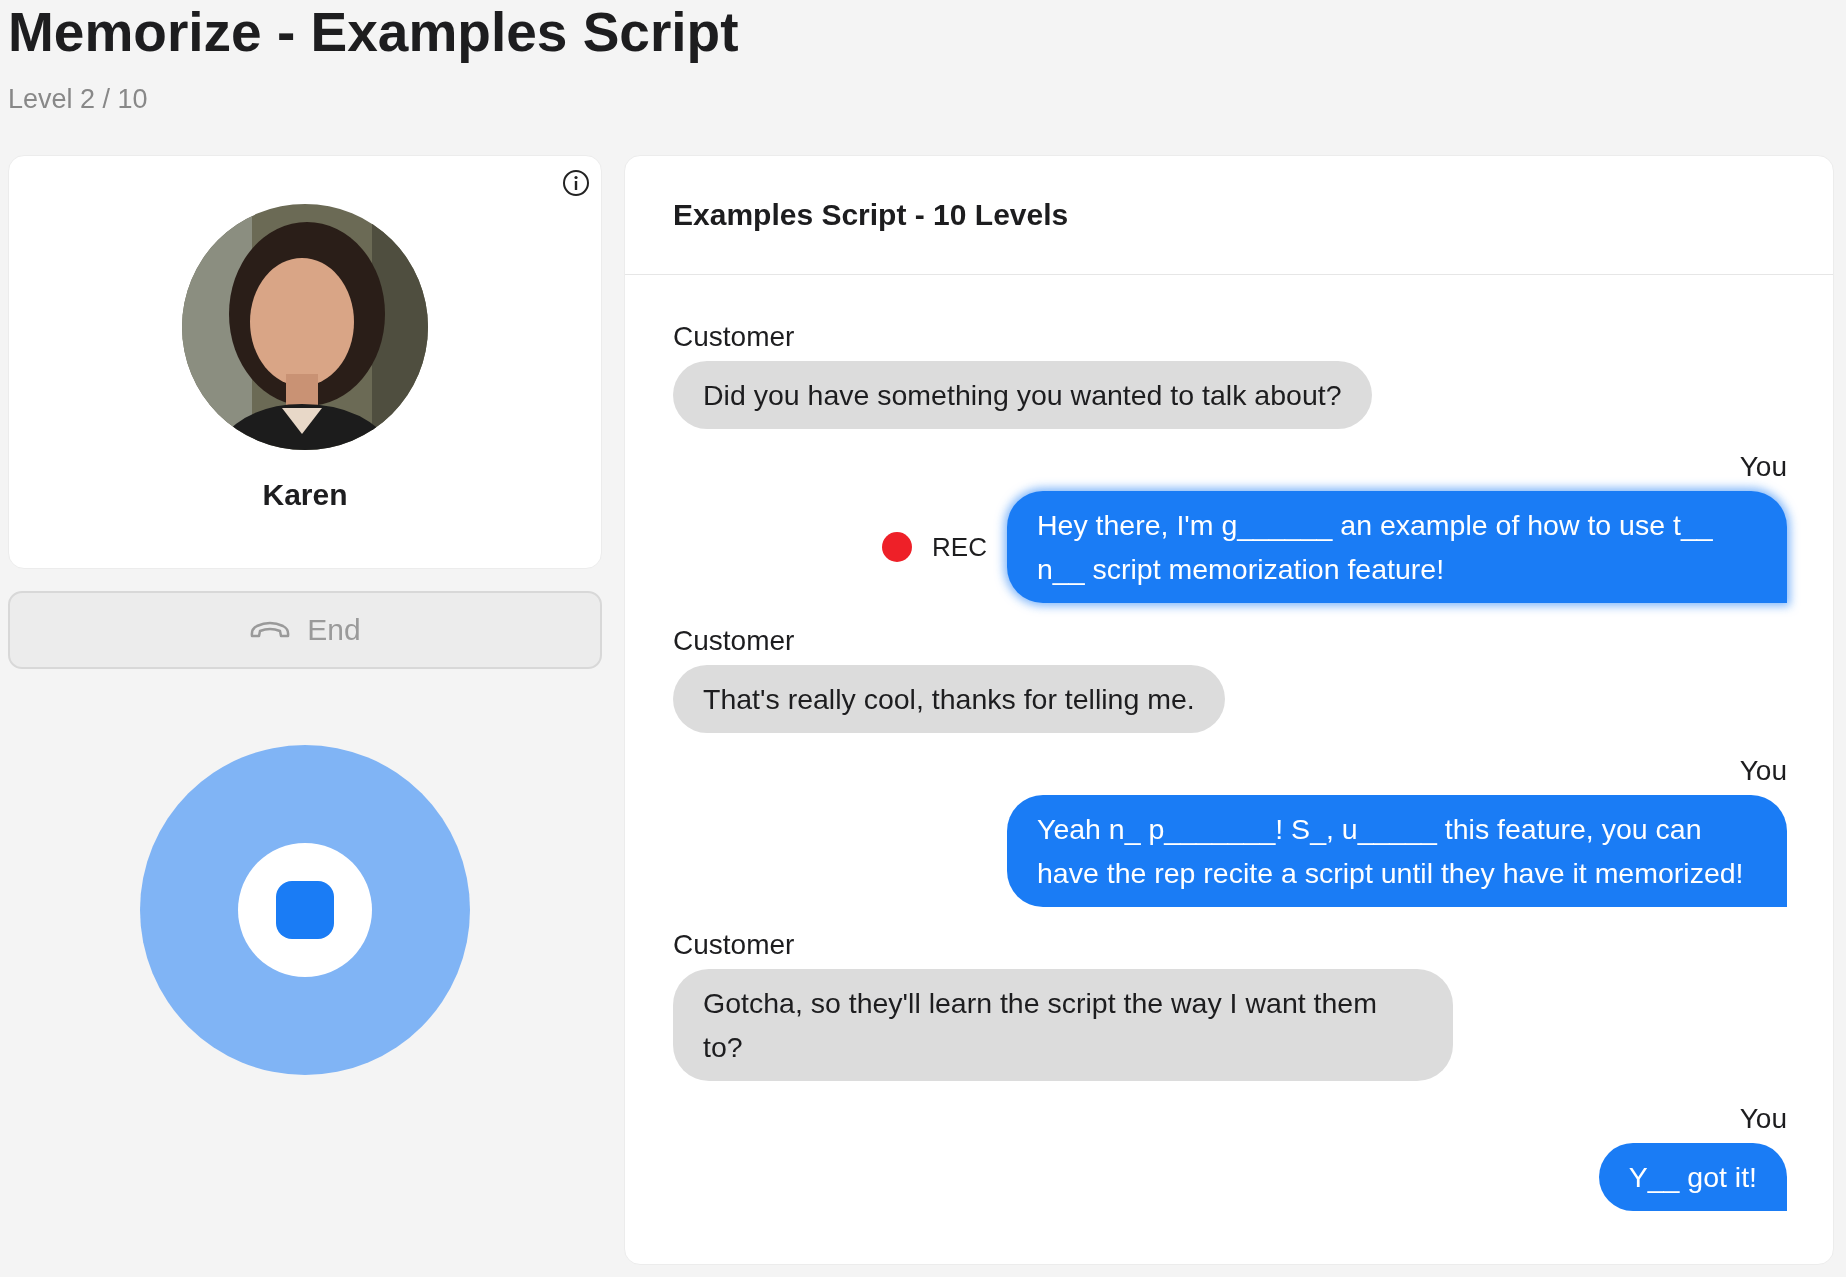 This screenshot has height=1277, width=1846. I want to click on recording-label: REC, so click(959, 547).